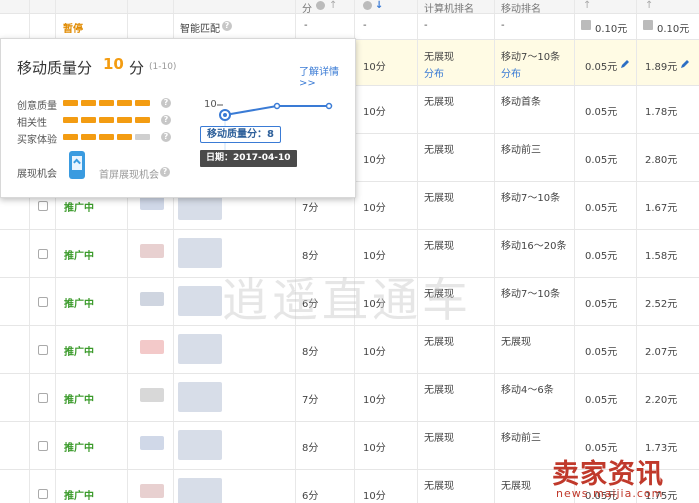  Describe the element at coordinates (527, 390) in the screenshot. I see `mobile-rank-cell: 移动4～6条` at that location.